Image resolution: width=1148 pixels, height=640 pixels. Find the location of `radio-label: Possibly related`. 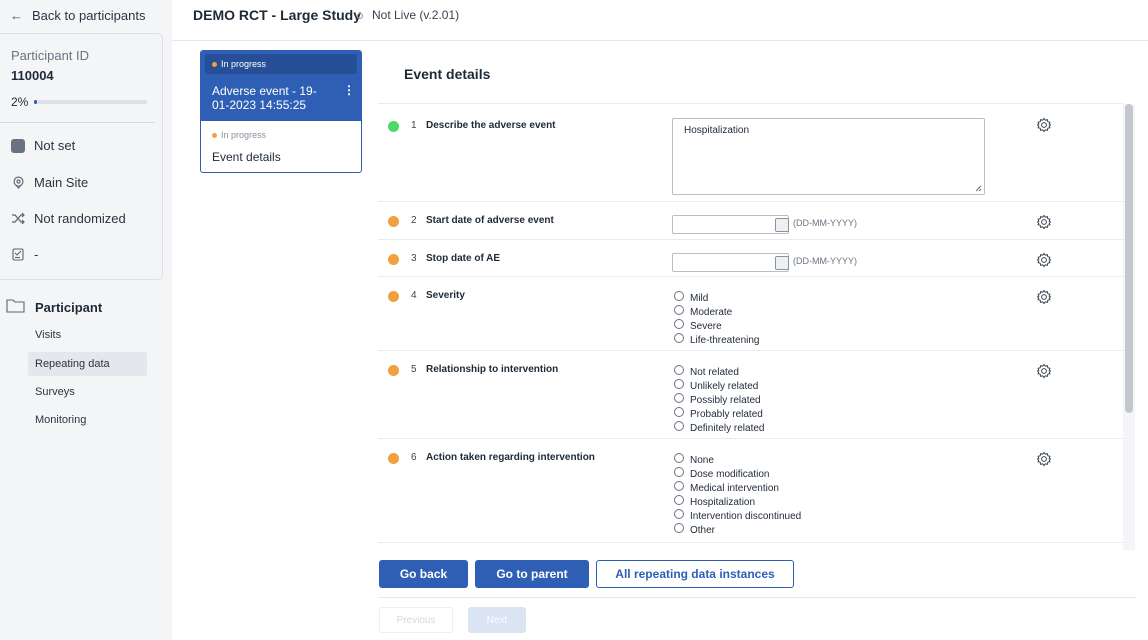

radio-label: Possibly related is located at coordinates (725, 400).